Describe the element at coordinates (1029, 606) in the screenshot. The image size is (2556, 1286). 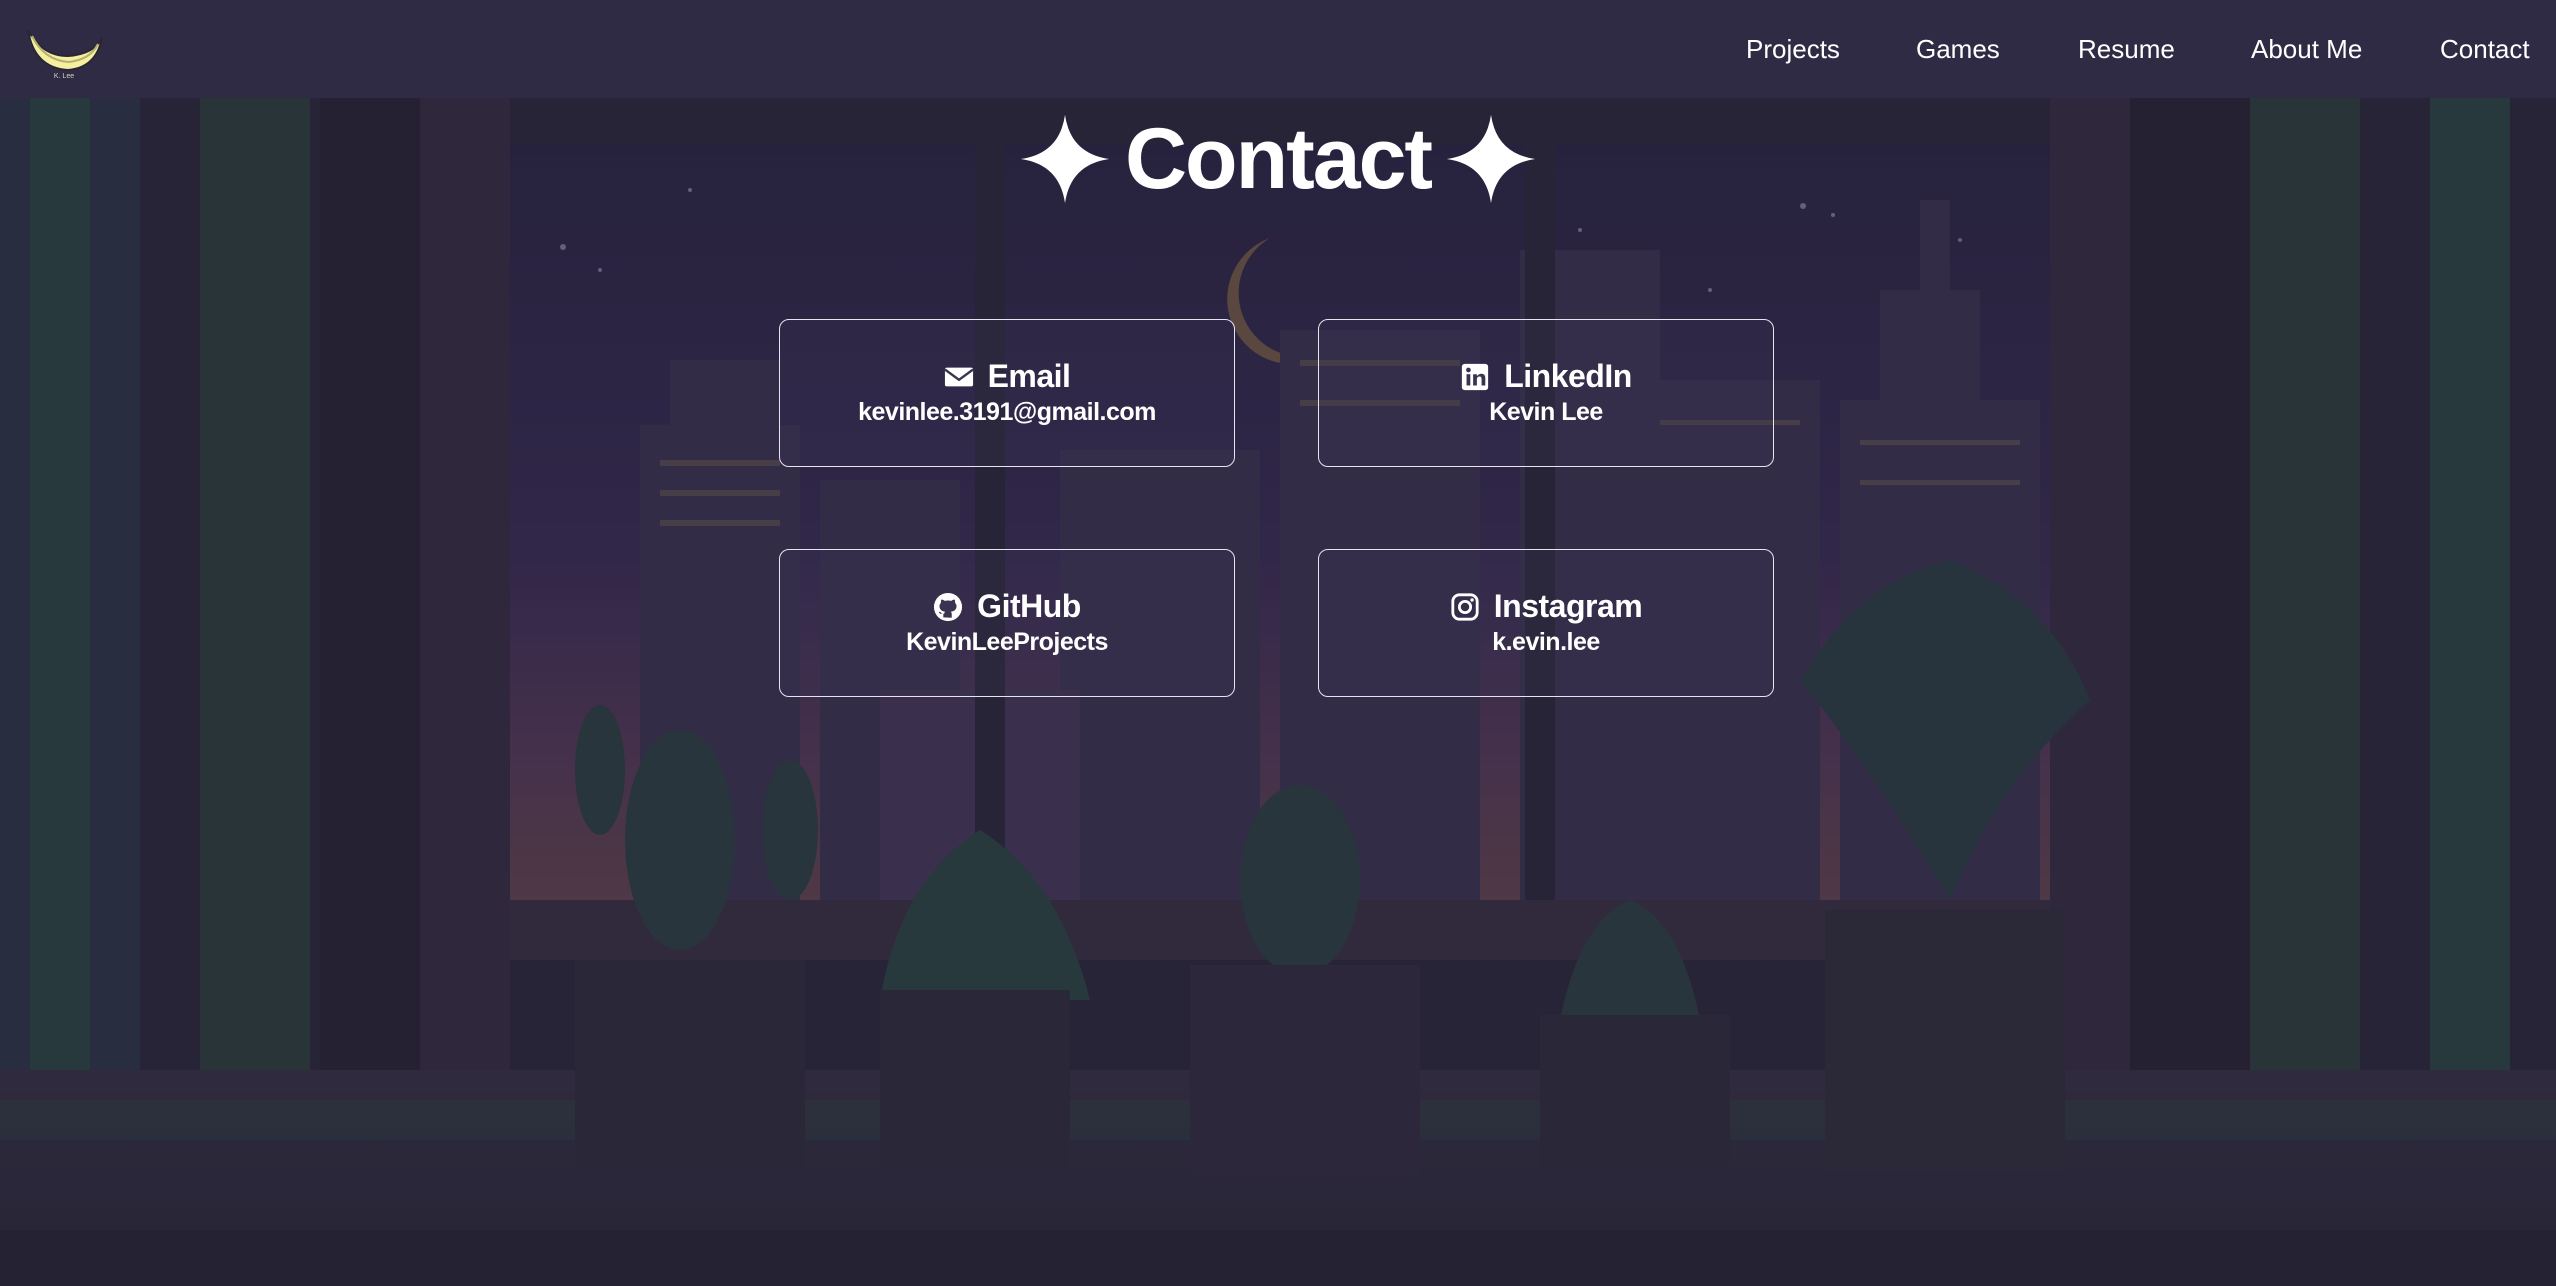
I see `github-label: GitHub` at that location.